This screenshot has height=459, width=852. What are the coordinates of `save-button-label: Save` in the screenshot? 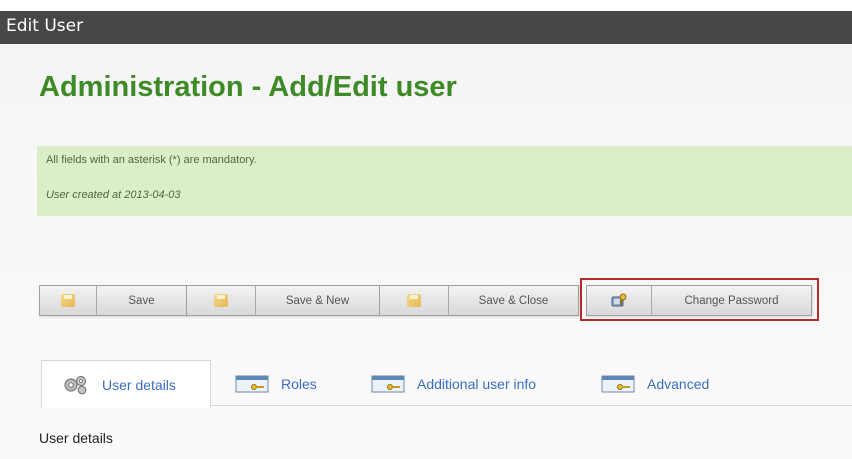 It's located at (141, 300).